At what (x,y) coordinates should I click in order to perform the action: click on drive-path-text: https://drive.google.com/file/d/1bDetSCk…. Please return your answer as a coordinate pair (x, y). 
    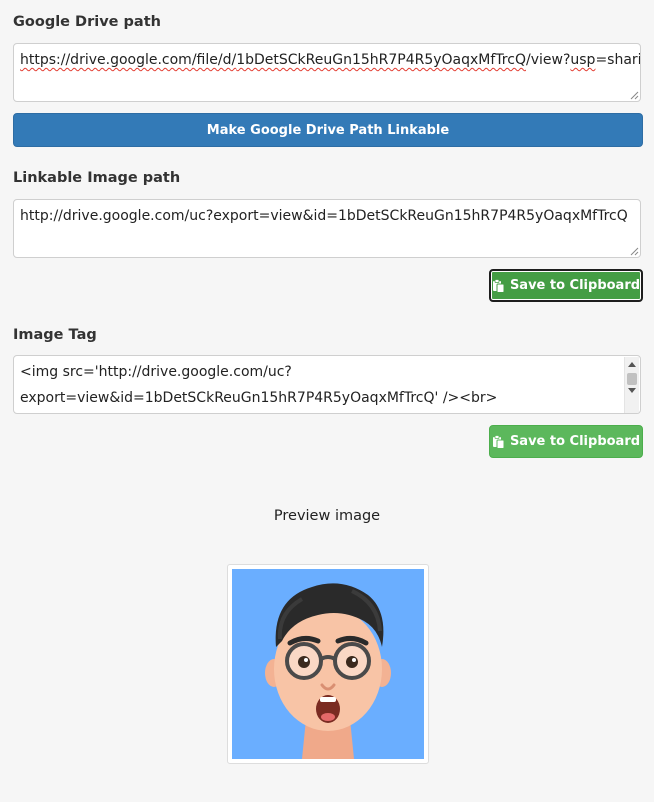
    Looking at the image, I should click on (330, 60).